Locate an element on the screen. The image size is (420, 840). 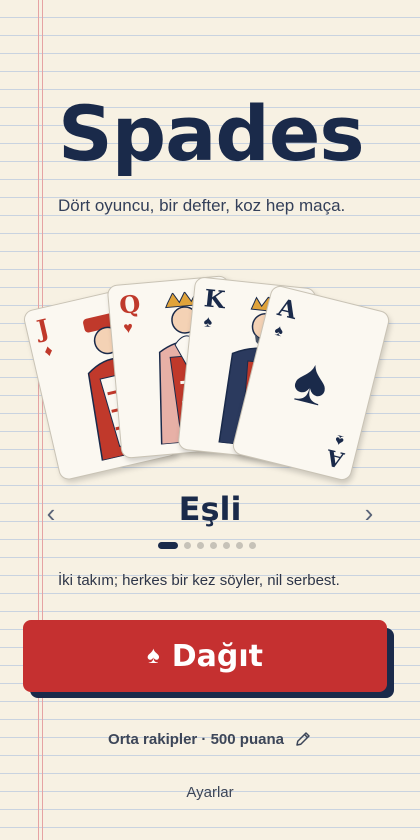
heart-icon: ♥ is located at coordinates (128, 328).